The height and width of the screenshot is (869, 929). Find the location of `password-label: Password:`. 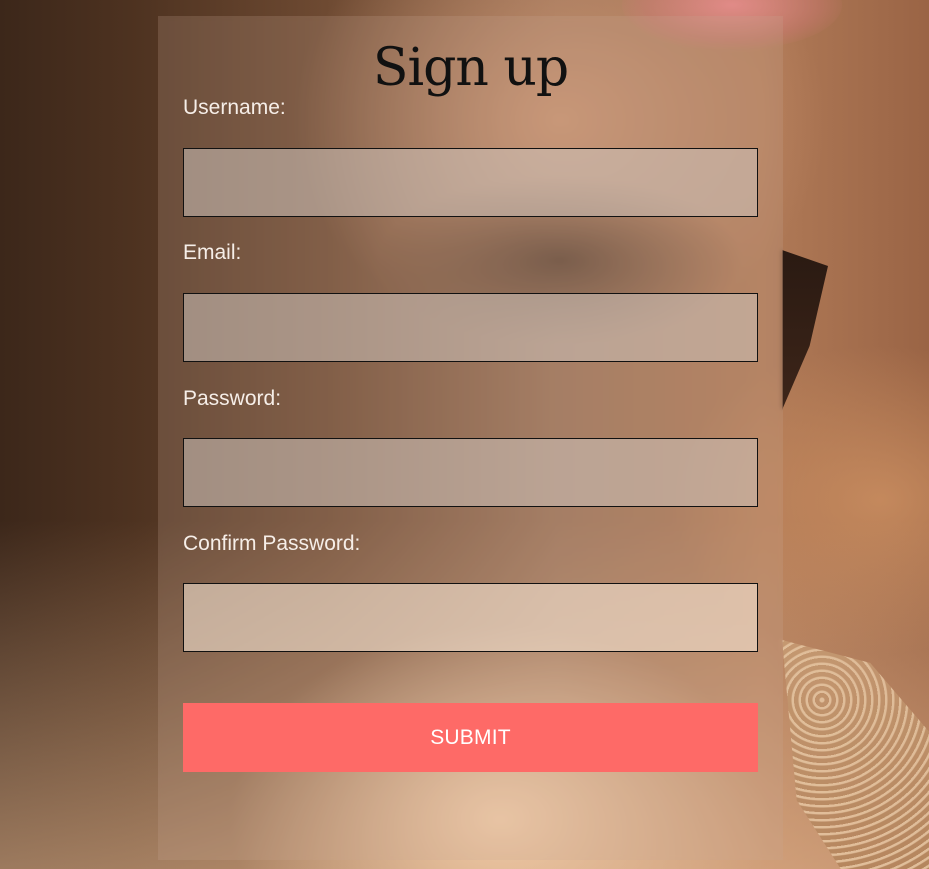

password-label: Password: is located at coordinates (232, 398).